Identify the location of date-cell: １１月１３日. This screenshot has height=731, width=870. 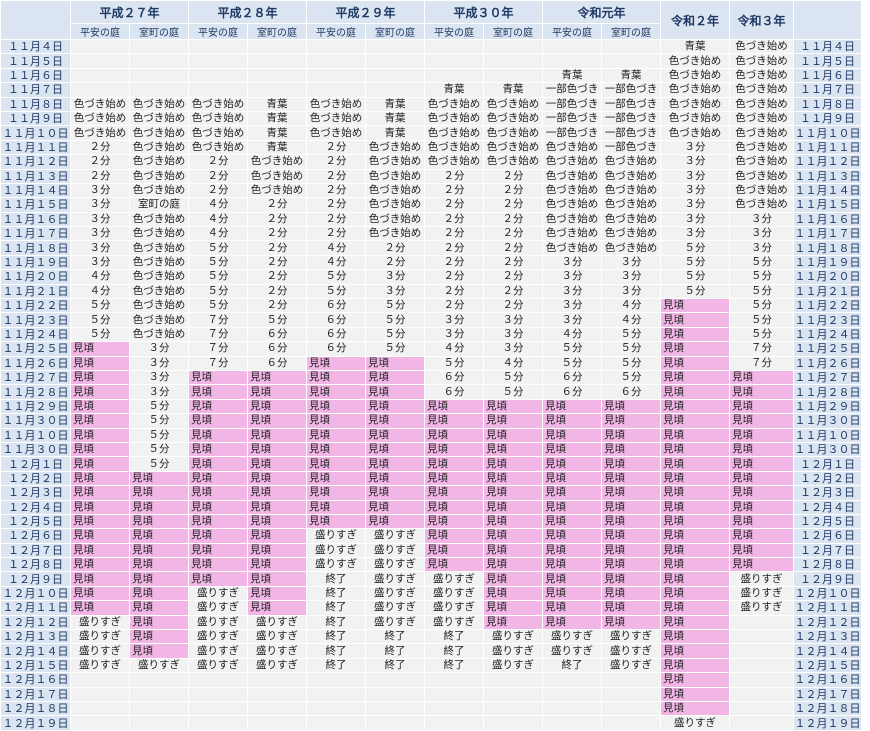
(35, 176).